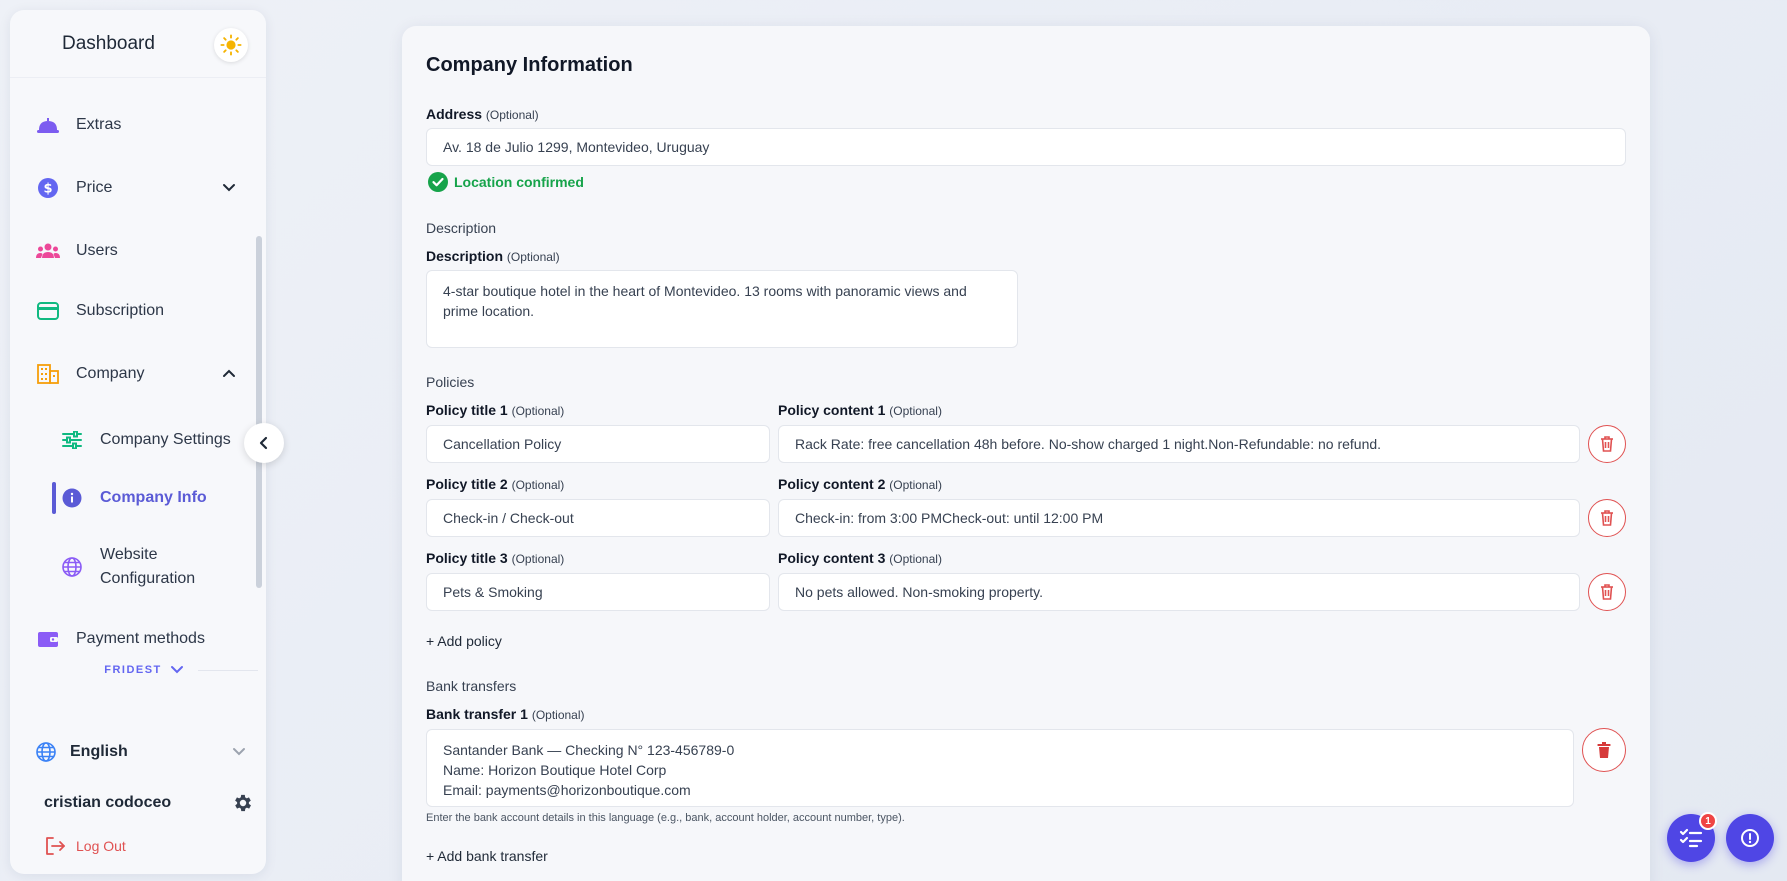 Image resolution: width=1787 pixels, height=881 pixels. What do you see at coordinates (450, 382) in the screenshot?
I see `policies-section-title: Policies` at bounding box center [450, 382].